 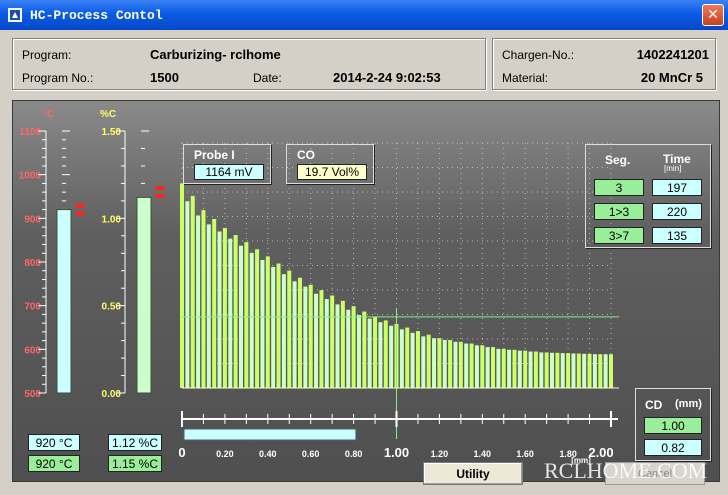 What do you see at coordinates (64, 301) in the screenshot?
I see `temperature-bar` at bounding box center [64, 301].